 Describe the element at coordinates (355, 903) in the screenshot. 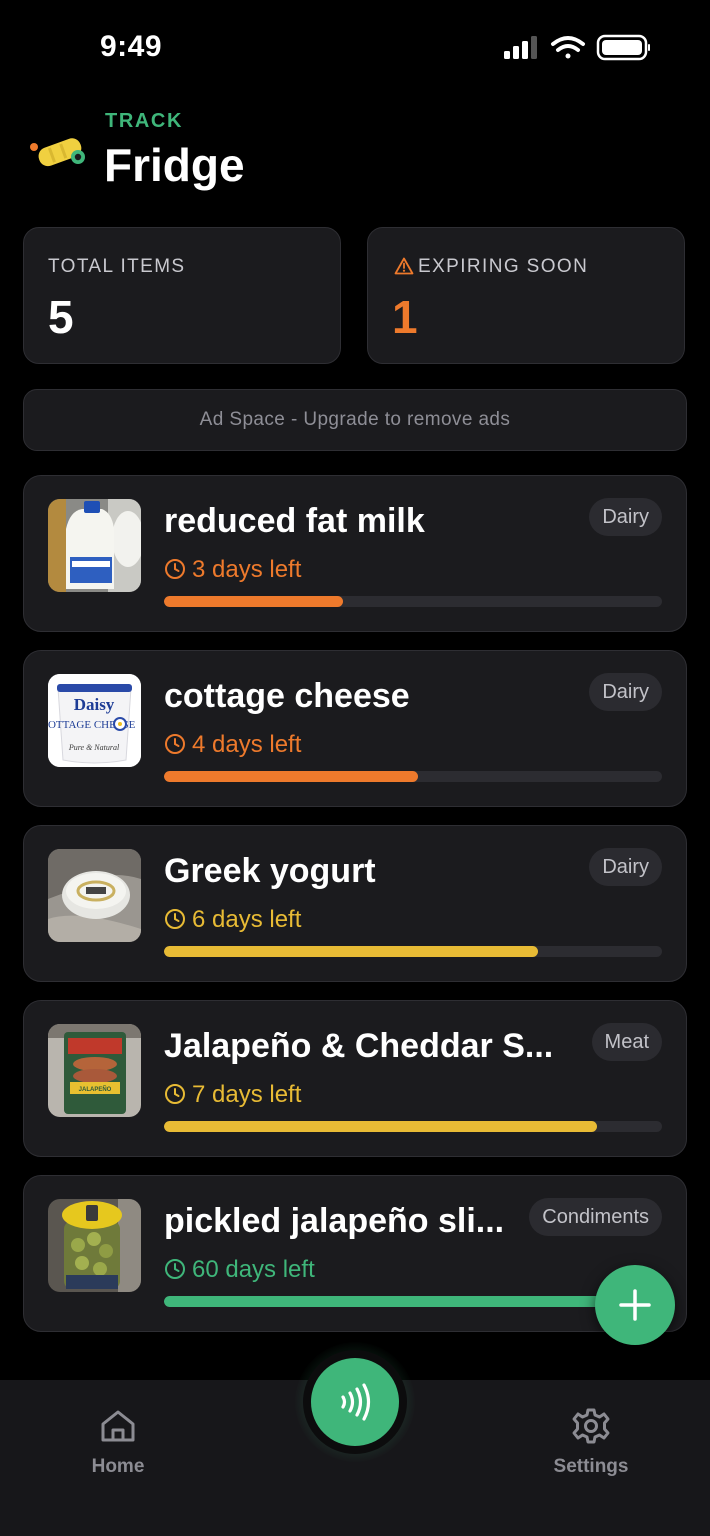

I see `item-card: Greek yogurt 6 days left Dairy` at that location.